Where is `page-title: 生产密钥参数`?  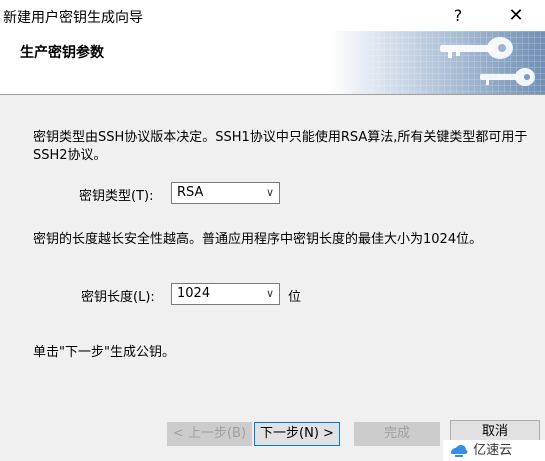 page-title: 生产密钥参数 is located at coordinates (62, 53).